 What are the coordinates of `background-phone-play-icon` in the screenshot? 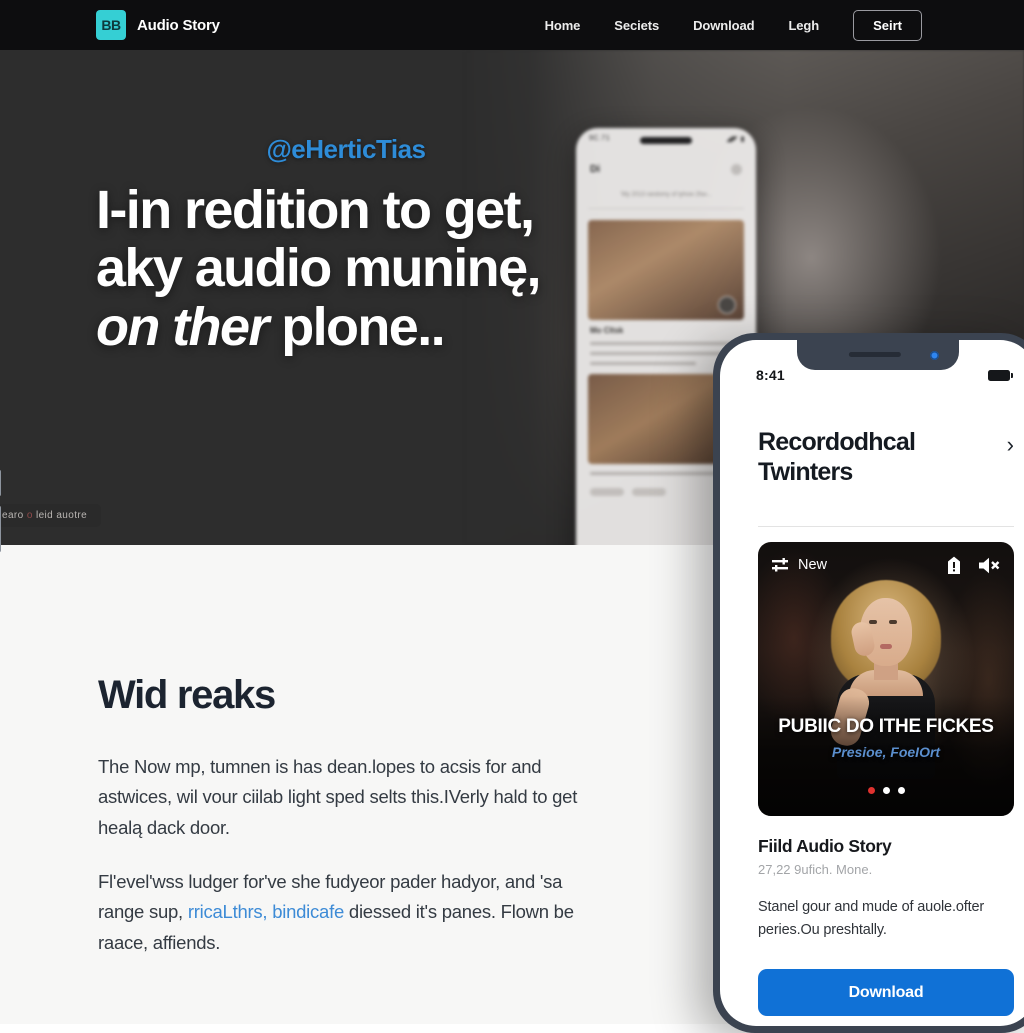 It's located at (727, 305).